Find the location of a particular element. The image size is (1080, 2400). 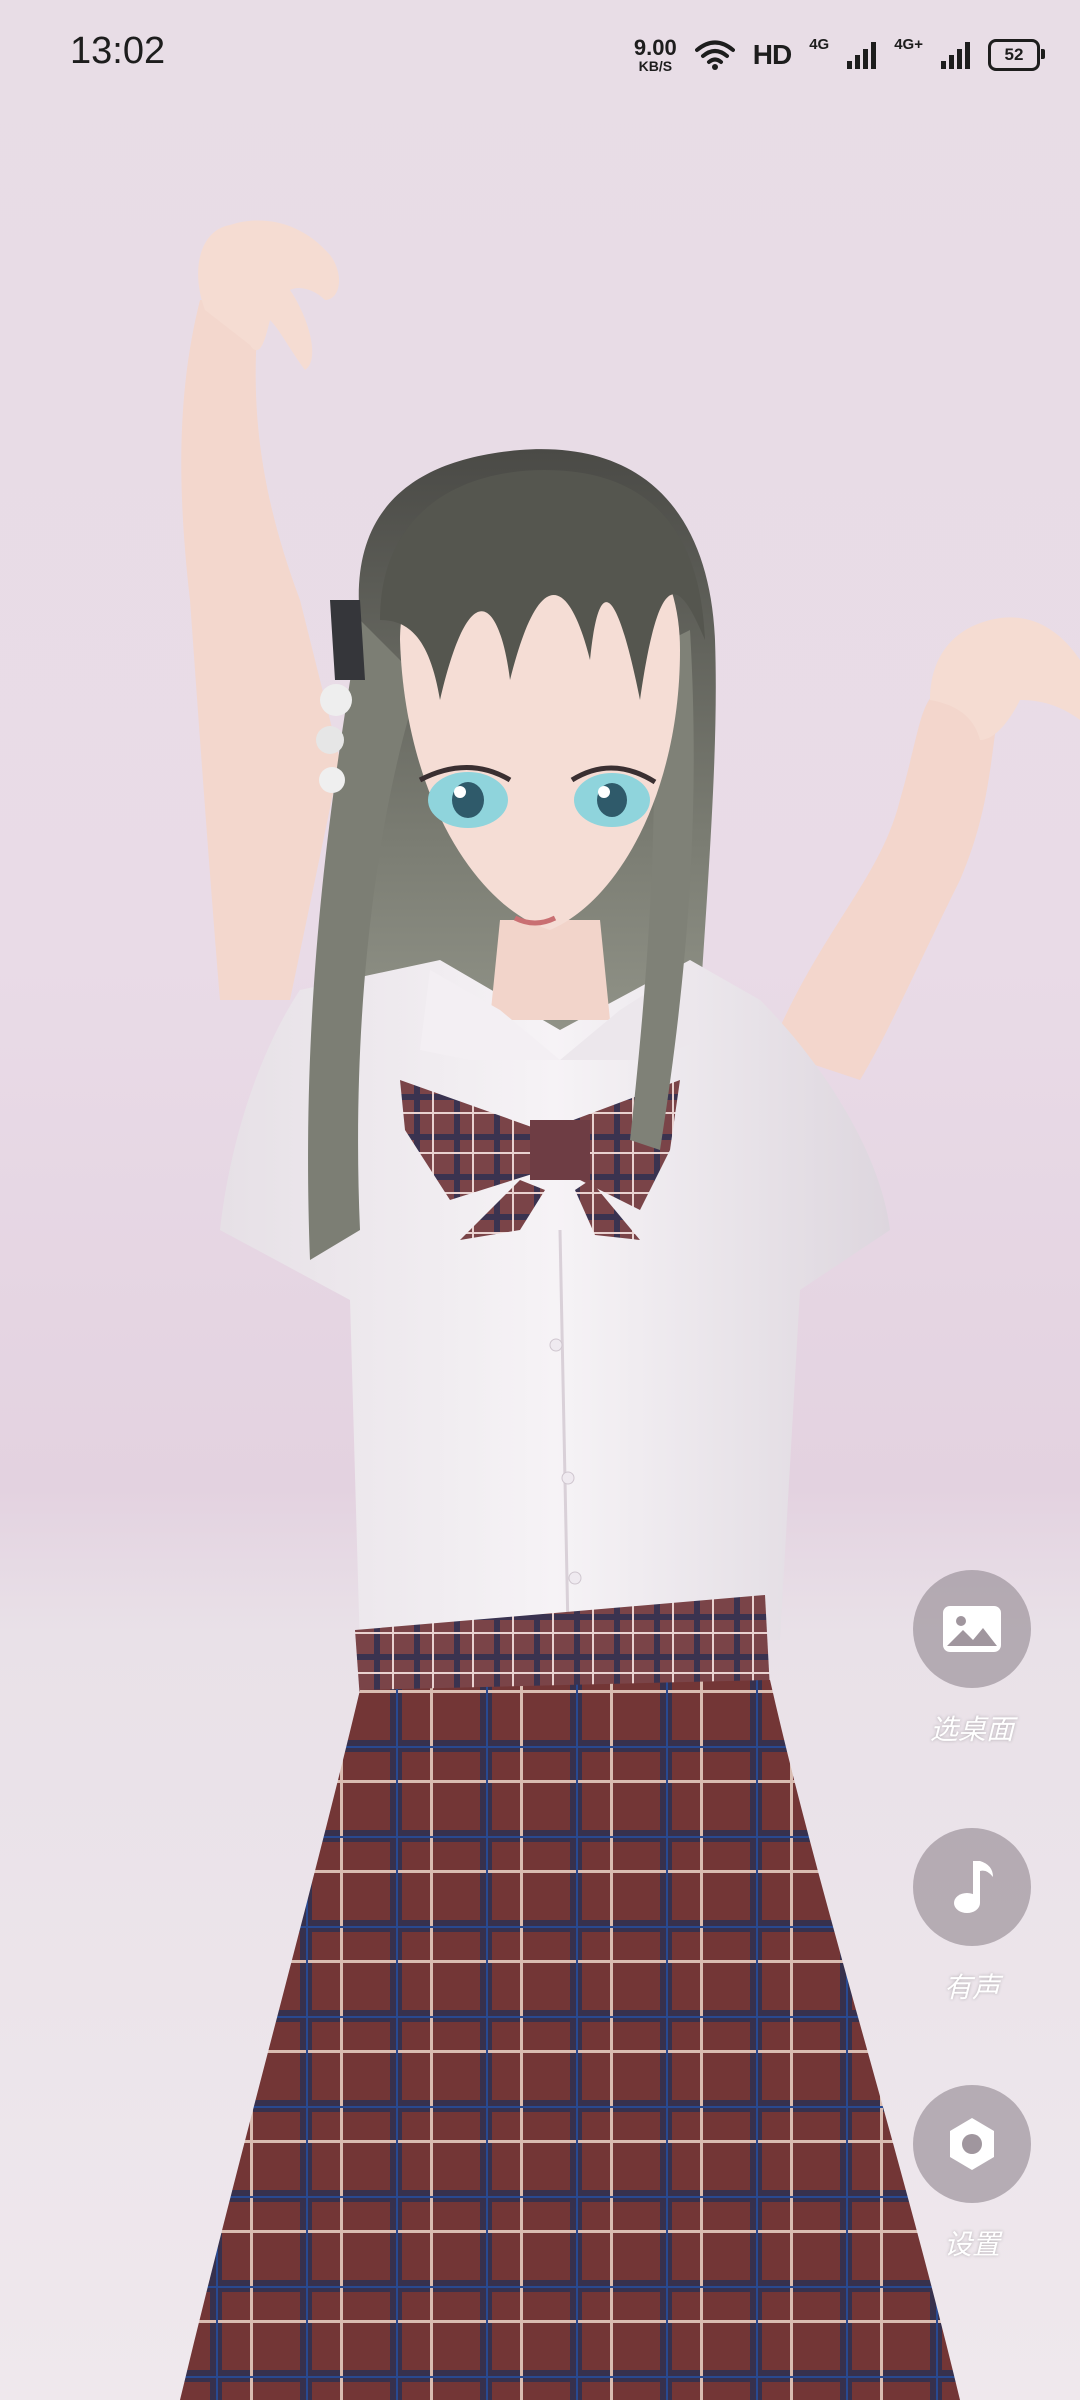

settings-button is located at coordinates (972, 2144).